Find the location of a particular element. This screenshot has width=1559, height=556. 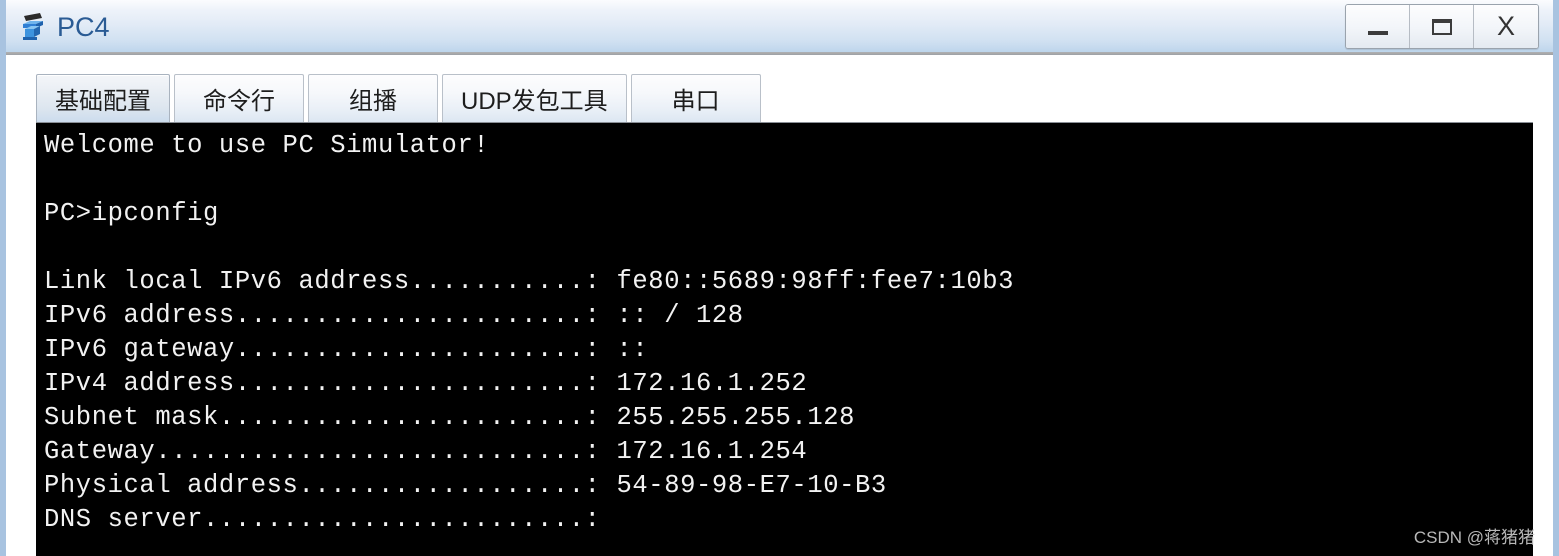

tab-multicast-label: 组播 is located at coordinates (373, 101).